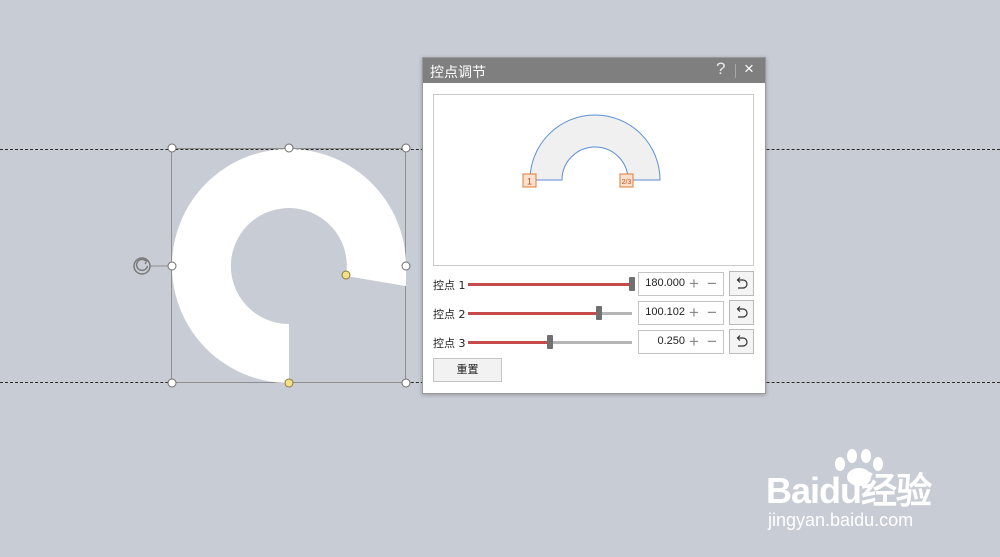  I want to click on resize-handle-bottom-left, so click(172, 383).